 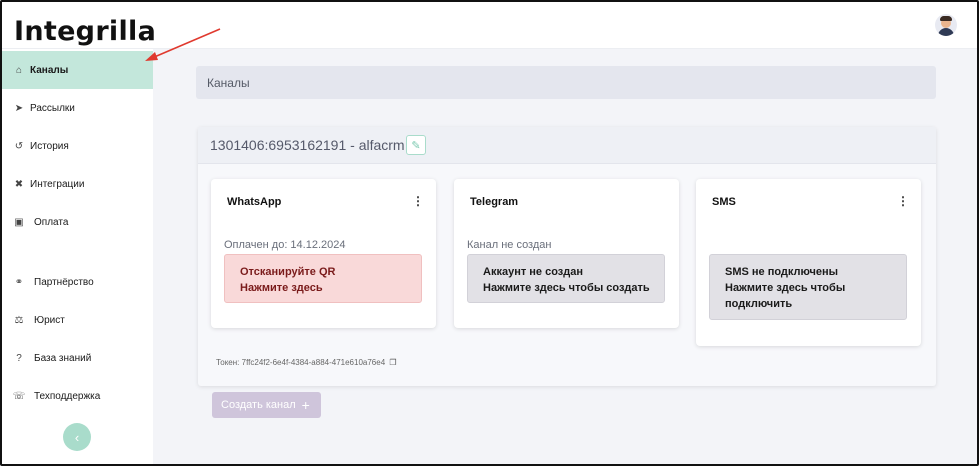 What do you see at coordinates (285, 245) in the screenshot?
I see `card-status: Оплачен до: 14.12.2024` at bounding box center [285, 245].